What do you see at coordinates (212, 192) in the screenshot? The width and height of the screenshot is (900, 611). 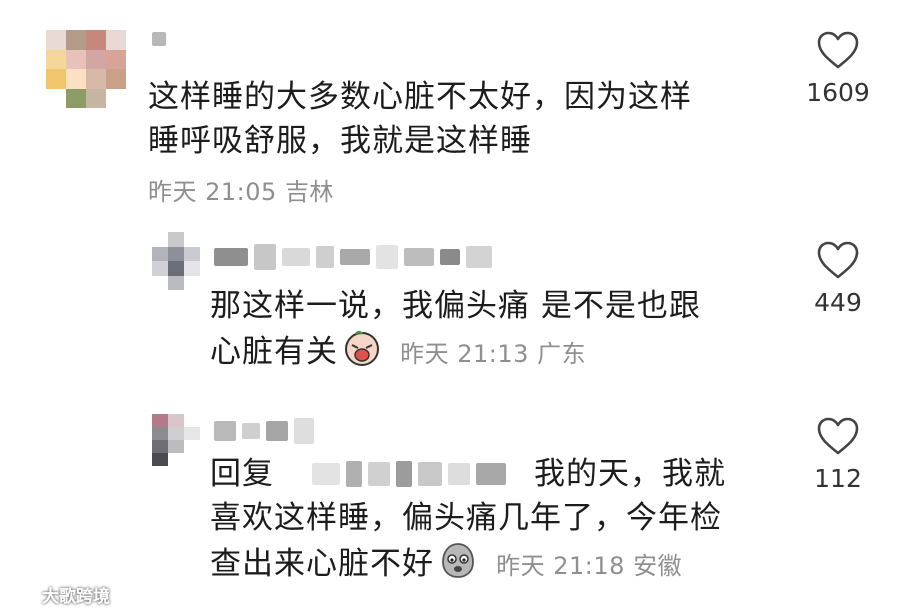 I see `comment-time: 昨天 21:05` at bounding box center [212, 192].